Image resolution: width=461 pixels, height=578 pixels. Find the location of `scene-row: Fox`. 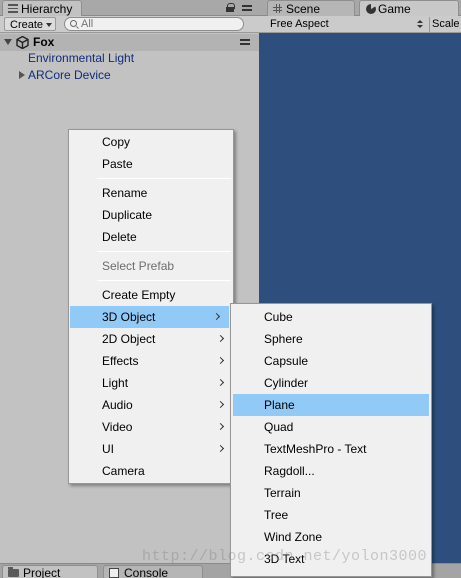

scene-row: Fox is located at coordinates (129, 42).